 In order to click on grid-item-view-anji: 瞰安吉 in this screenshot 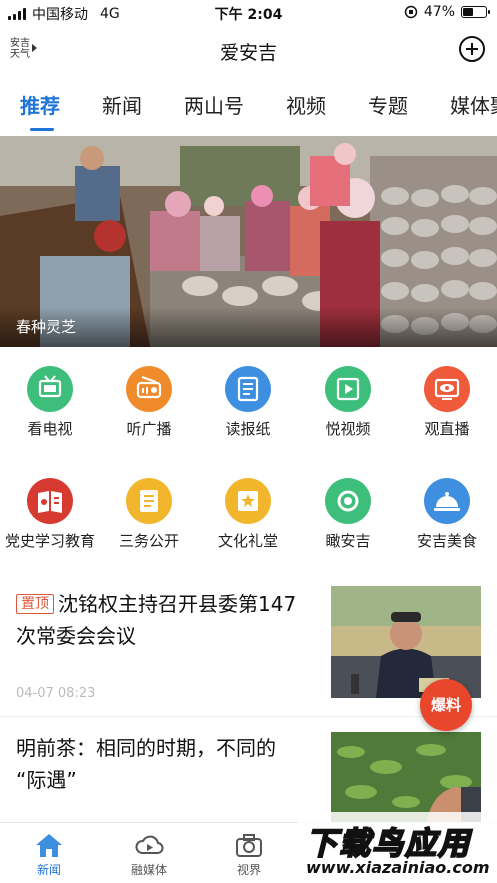, I will do `click(348, 514)`.